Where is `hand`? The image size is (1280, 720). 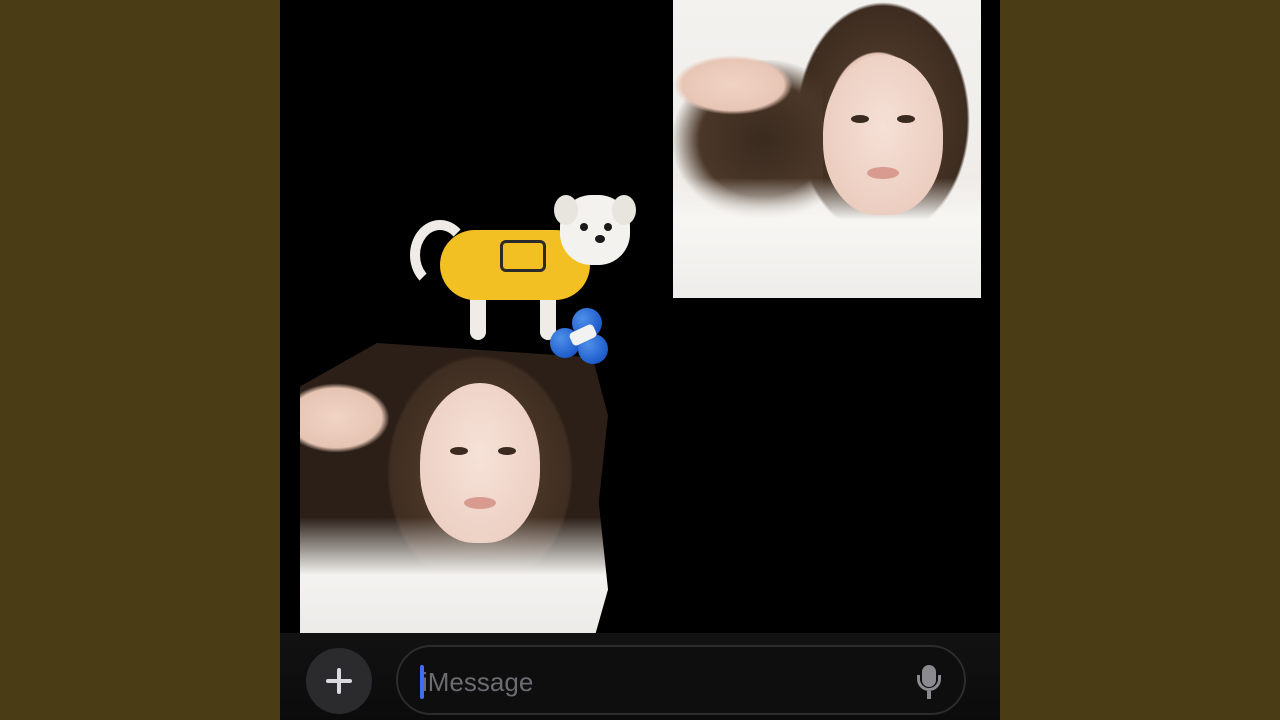
hand is located at coordinates (733, 85).